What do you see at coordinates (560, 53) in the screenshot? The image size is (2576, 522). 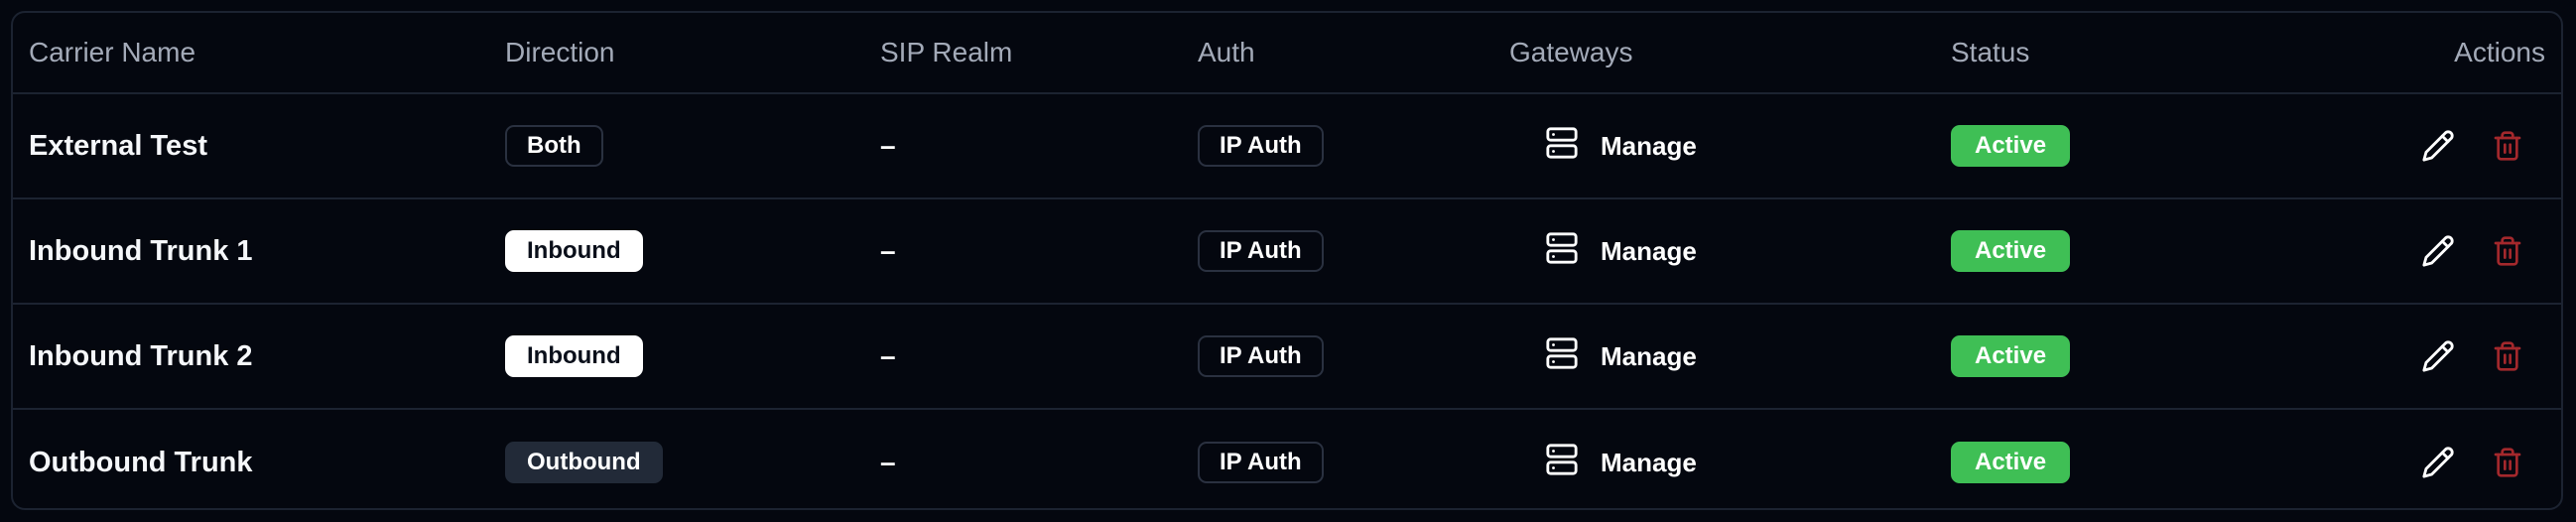 I see `column-header-direction: Direction` at bounding box center [560, 53].